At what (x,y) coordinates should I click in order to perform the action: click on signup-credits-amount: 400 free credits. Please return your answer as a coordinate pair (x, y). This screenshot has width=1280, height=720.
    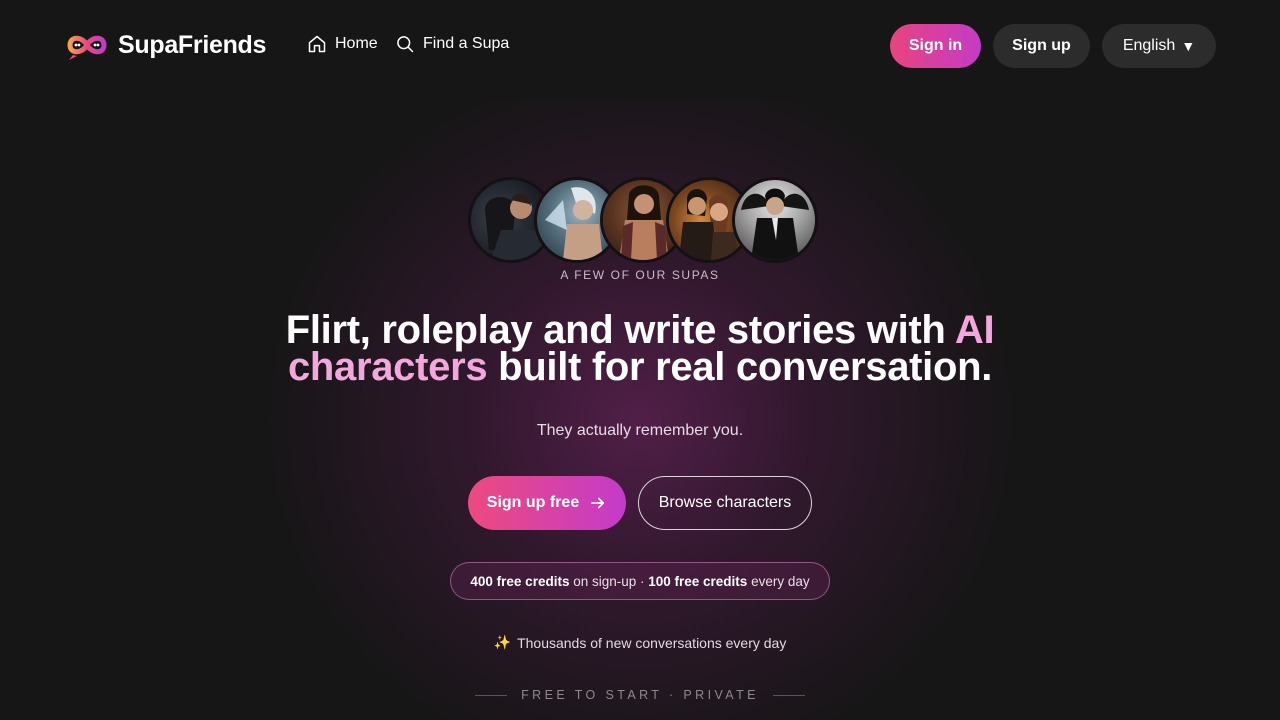
    Looking at the image, I should click on (520, 581).